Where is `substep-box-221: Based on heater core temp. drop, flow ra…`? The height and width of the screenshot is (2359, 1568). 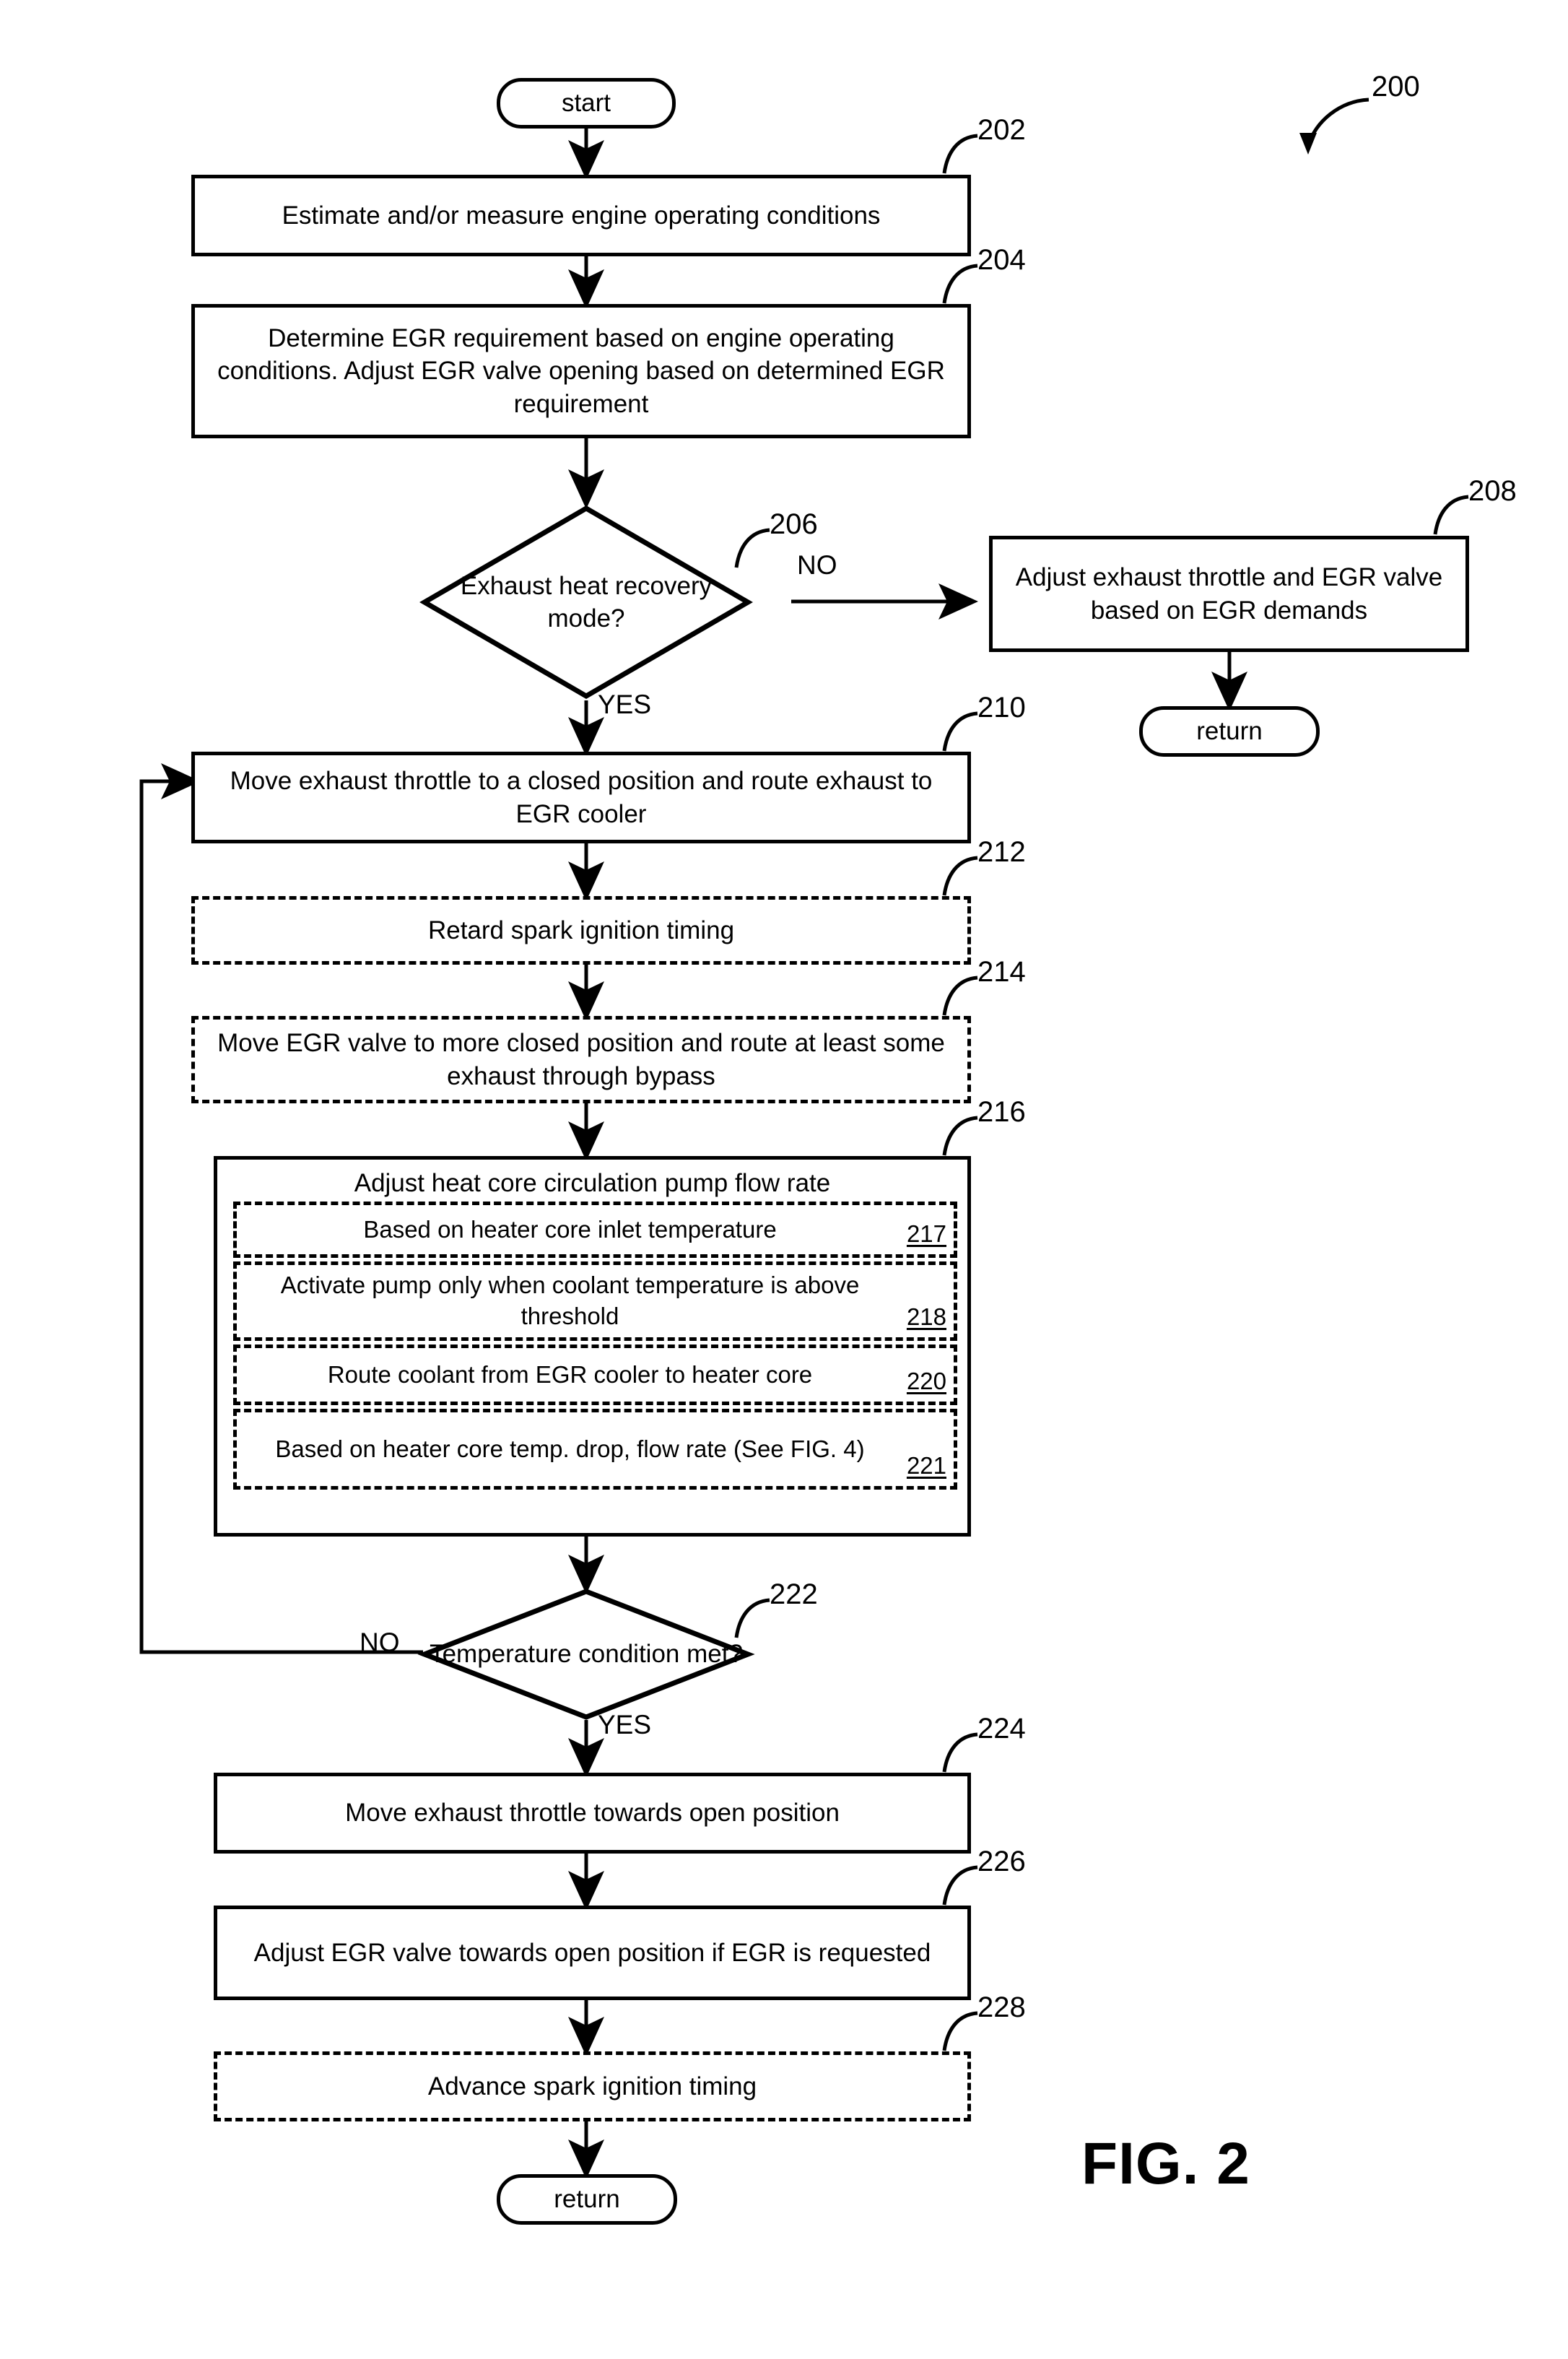
substep-box-221: Based on heater core temp. drop, flow ra… is located at coordinates (595, 1450).